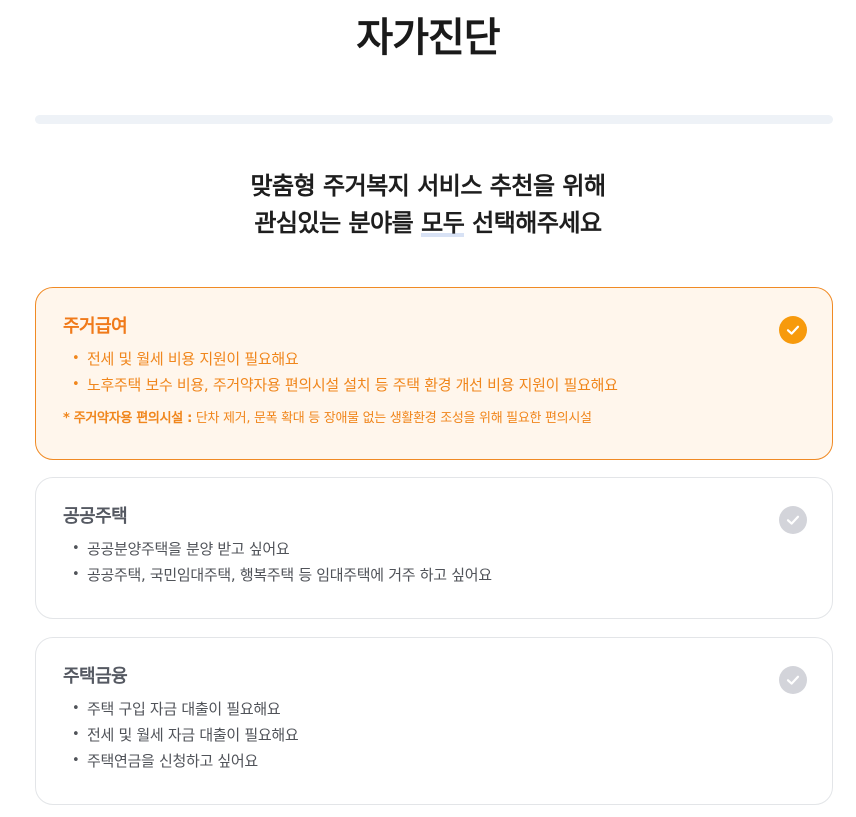 Image resolution: width=856 pixels, height=817 pixels. I want to click on list-item-text: 전세 및 월세 자금 대출이 필요해요, so click(193, 735).